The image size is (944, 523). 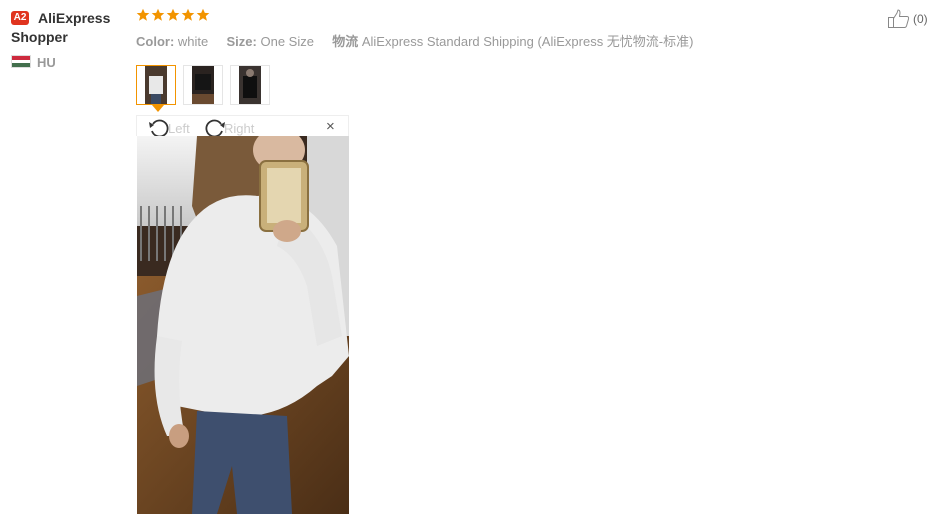 What do you see at coordinates (899, 18) in the screenshot?
I see `thumbs-up-icon` at bounding box center [899, 18].